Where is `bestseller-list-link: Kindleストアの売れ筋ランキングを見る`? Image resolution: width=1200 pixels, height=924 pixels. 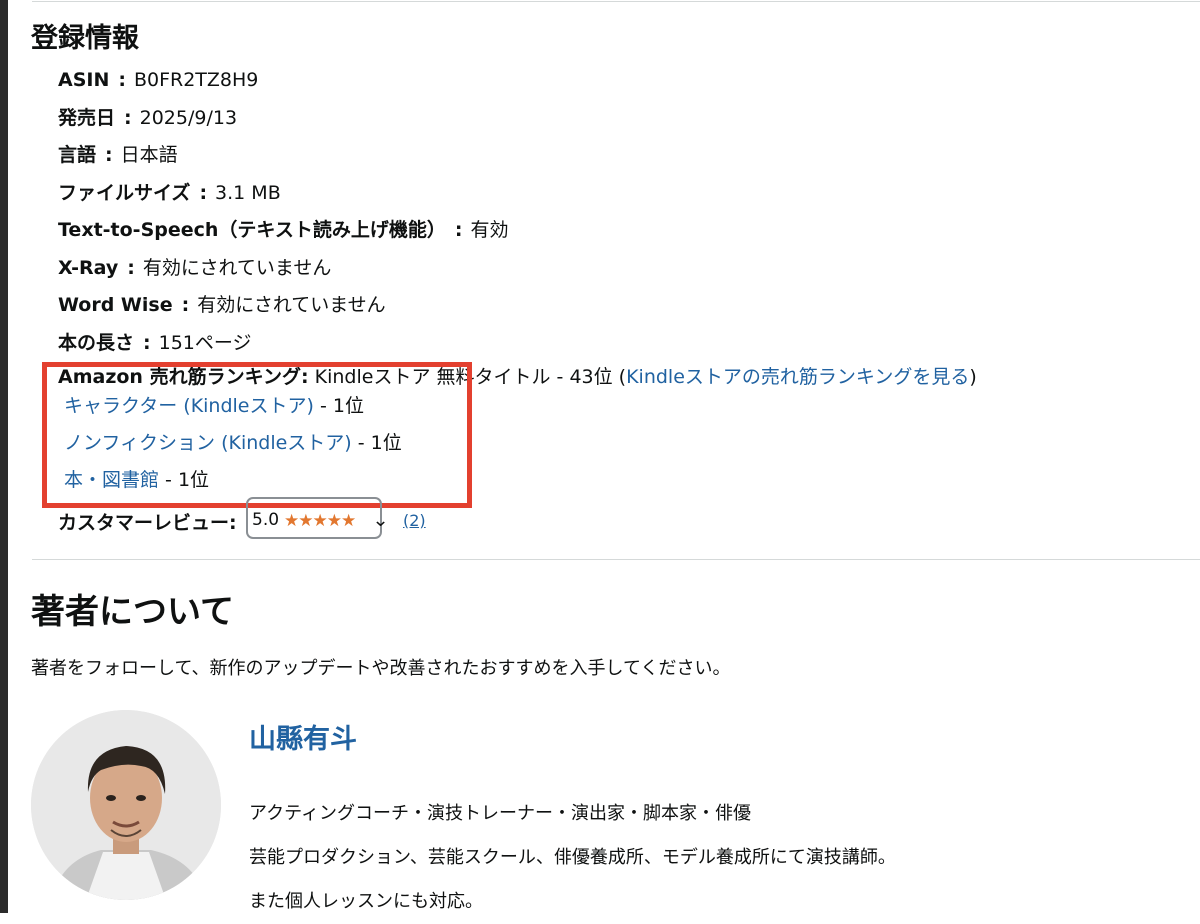 bestseller-list-link: Kindleストアの売れ筋ランキングを見る is located at coordinates (797, 377).